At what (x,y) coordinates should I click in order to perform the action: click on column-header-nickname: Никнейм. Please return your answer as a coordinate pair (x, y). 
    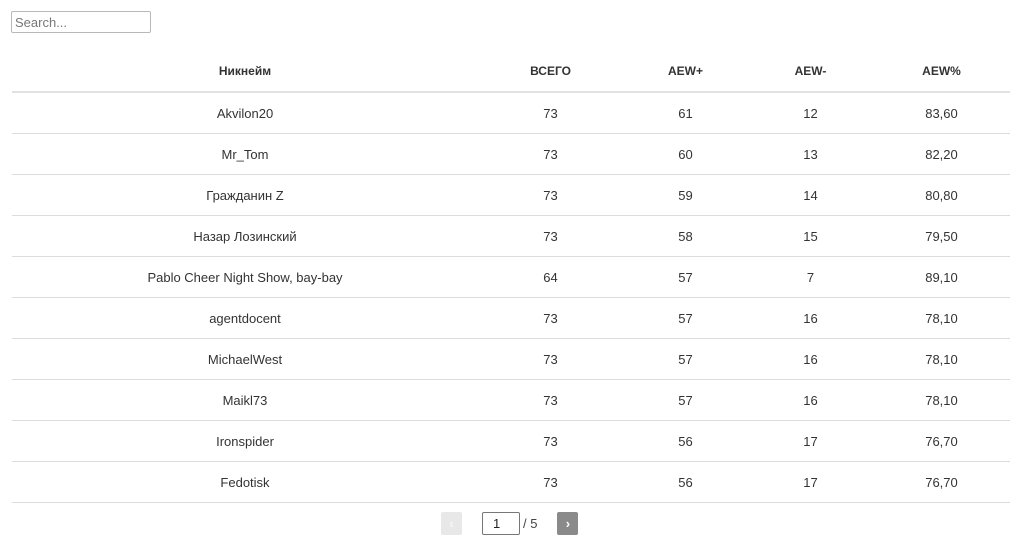
    Looking at the image, I should click on (245, 72).